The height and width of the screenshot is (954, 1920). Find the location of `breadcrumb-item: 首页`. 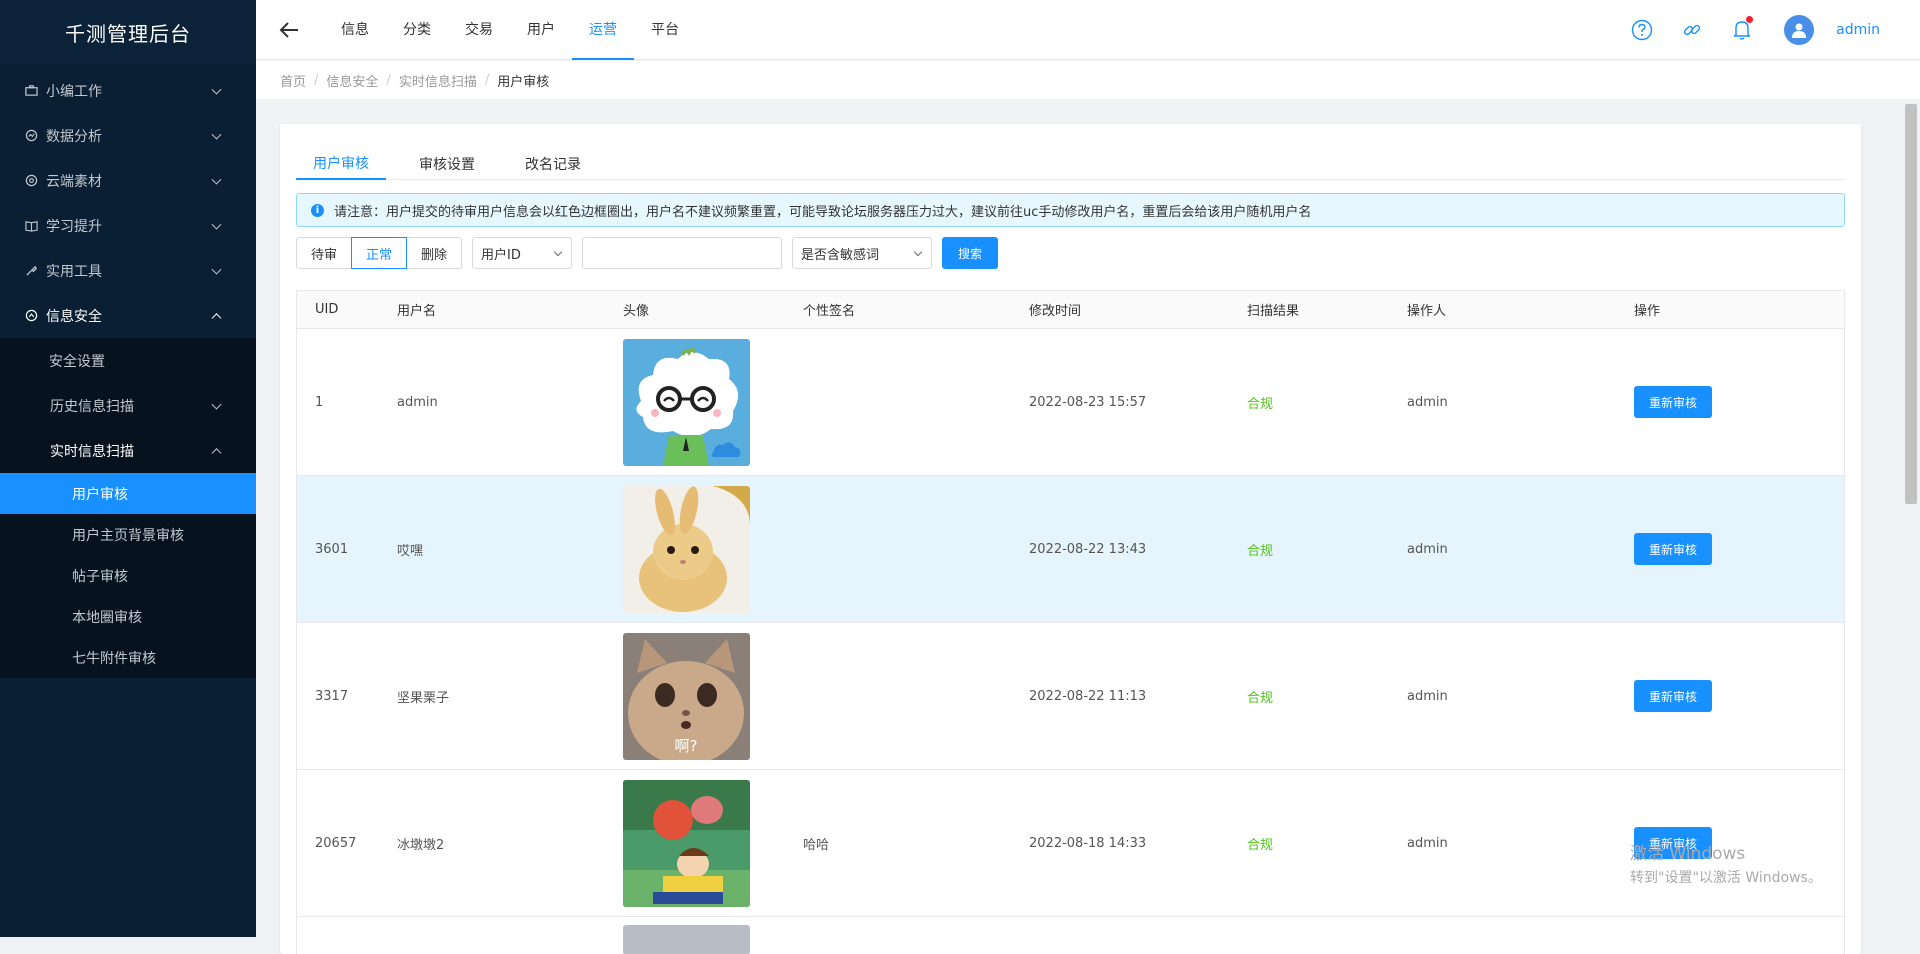

breadcrumb-item: 首页 is located at coordinates (293, 80).